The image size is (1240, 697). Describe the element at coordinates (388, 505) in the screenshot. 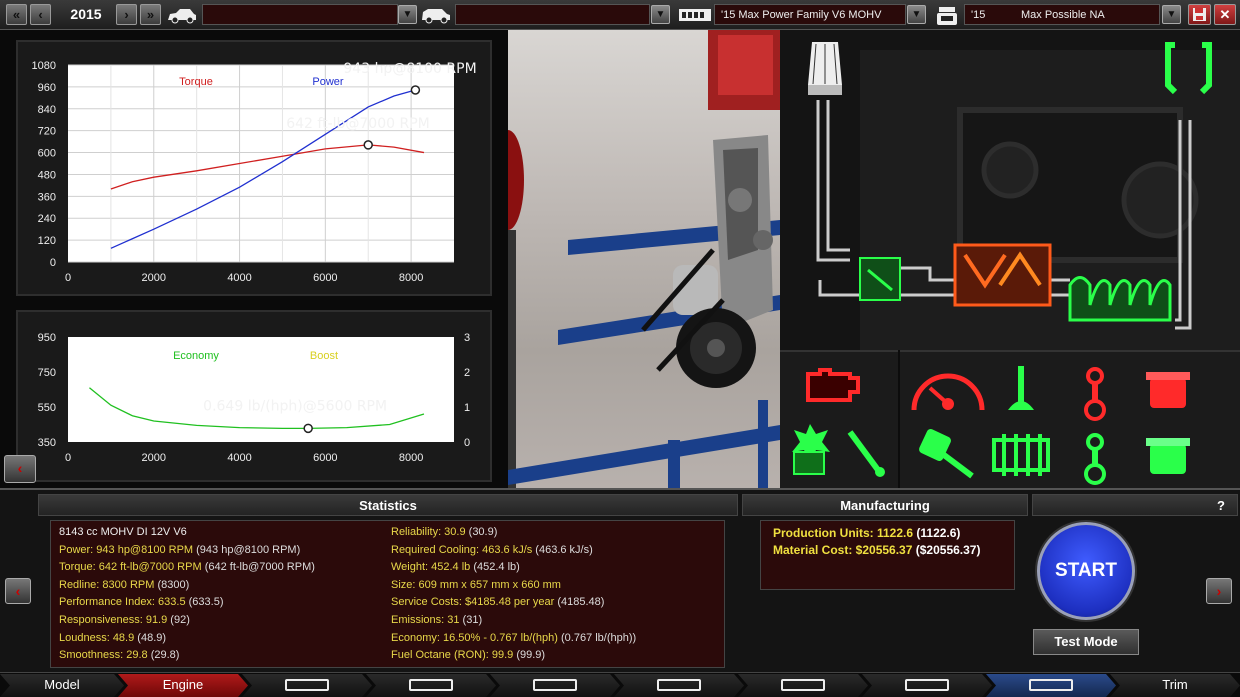

I see `statistics-header: Statistics` at that location.